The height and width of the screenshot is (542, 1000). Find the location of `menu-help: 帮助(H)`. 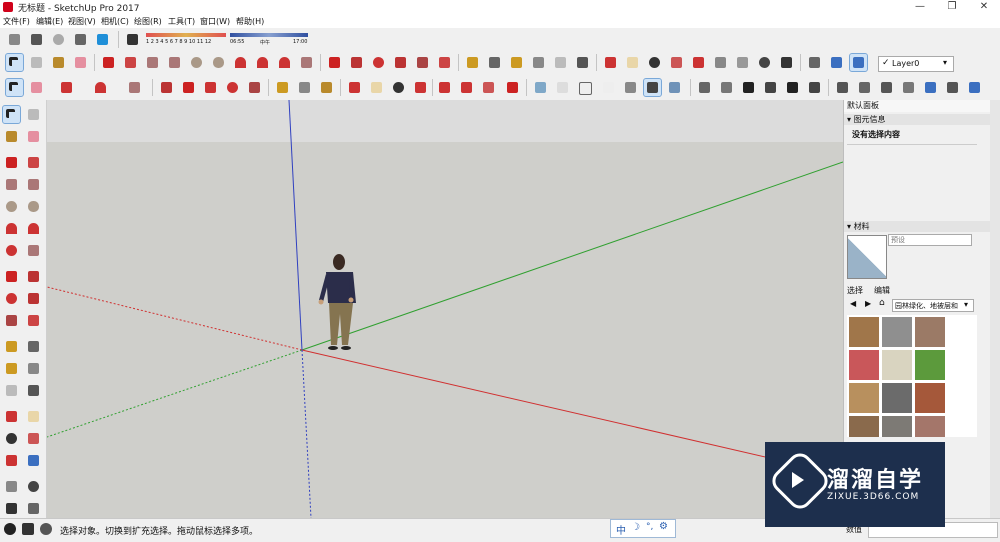

menu-help: 帮助(H) is located at coordinates (250, 21).